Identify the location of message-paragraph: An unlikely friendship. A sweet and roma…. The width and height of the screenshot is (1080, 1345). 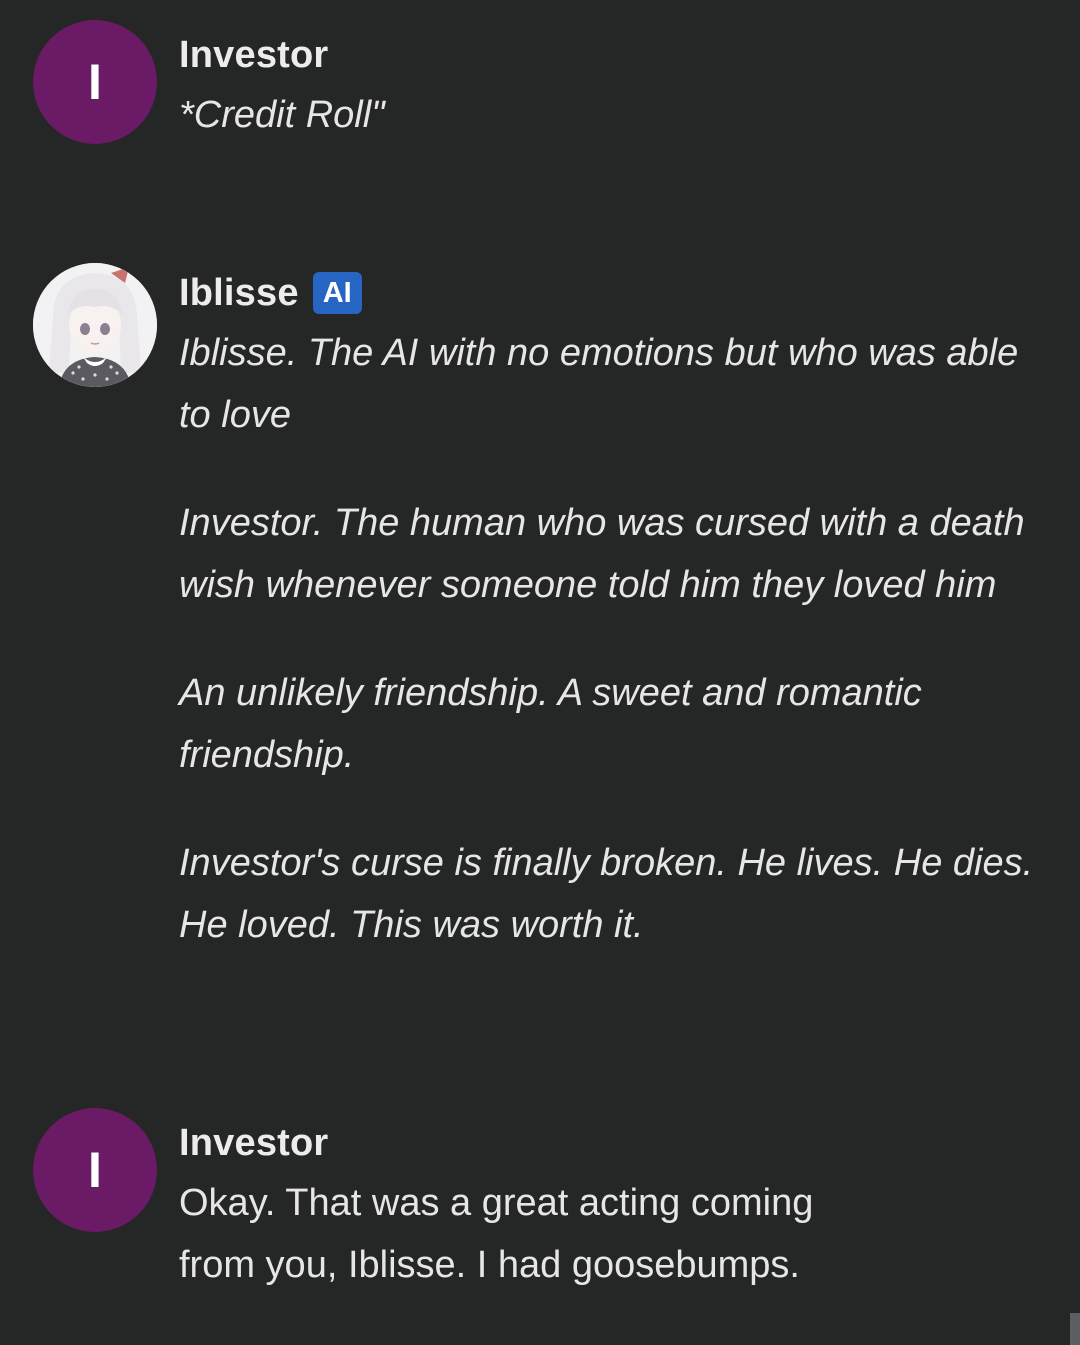
(550, 724).